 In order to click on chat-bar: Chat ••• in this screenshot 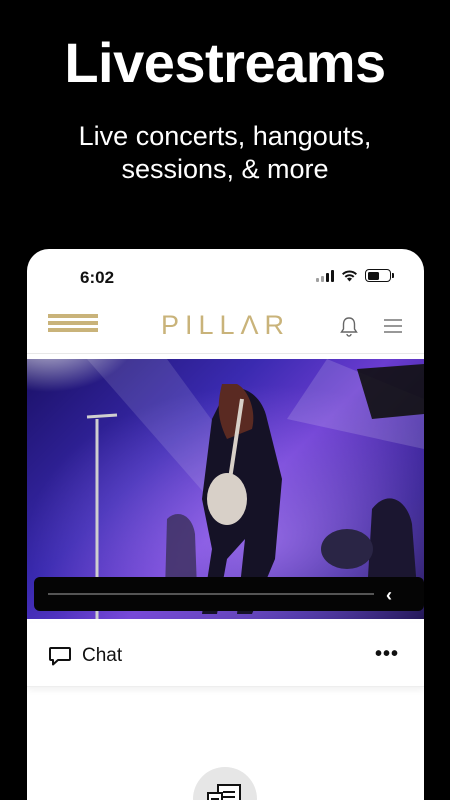, I will do `click(225, 655)`.